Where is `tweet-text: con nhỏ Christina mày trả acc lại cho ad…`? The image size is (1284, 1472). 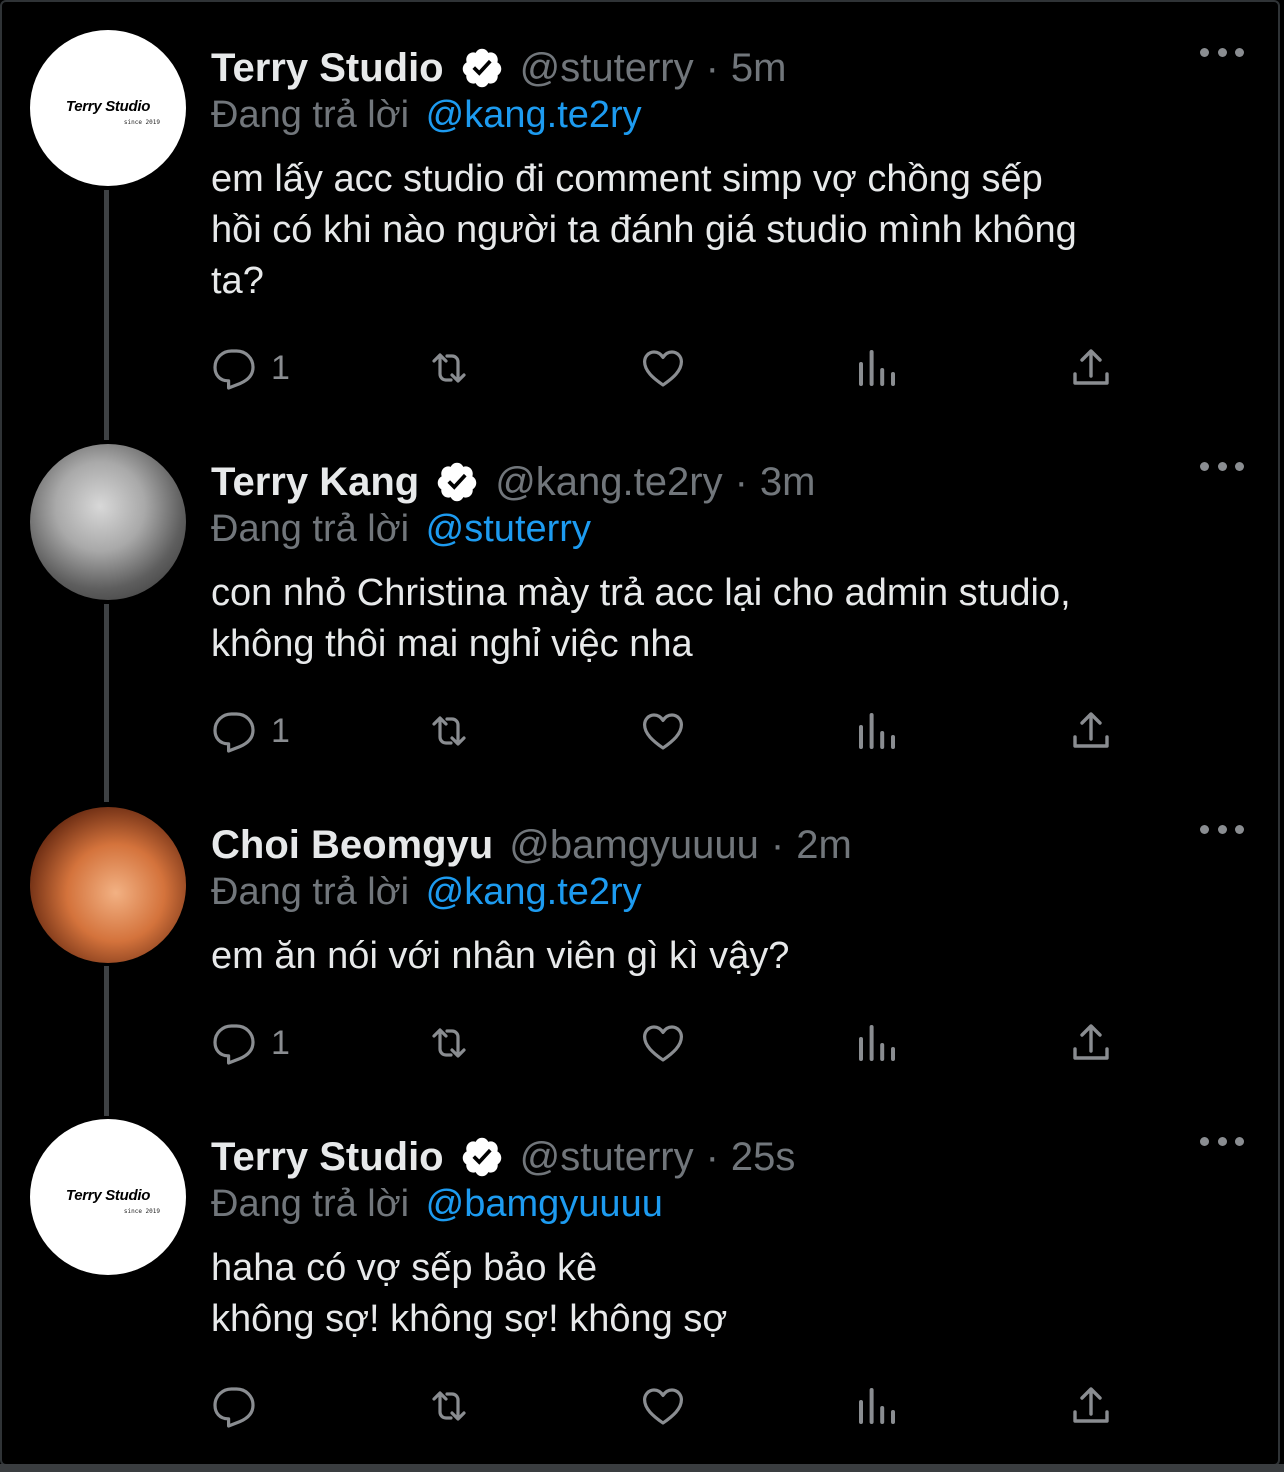 tweet-text: con nhỏ Christina mày trả acc lại cho ad… is located at coordinates (731, 619).